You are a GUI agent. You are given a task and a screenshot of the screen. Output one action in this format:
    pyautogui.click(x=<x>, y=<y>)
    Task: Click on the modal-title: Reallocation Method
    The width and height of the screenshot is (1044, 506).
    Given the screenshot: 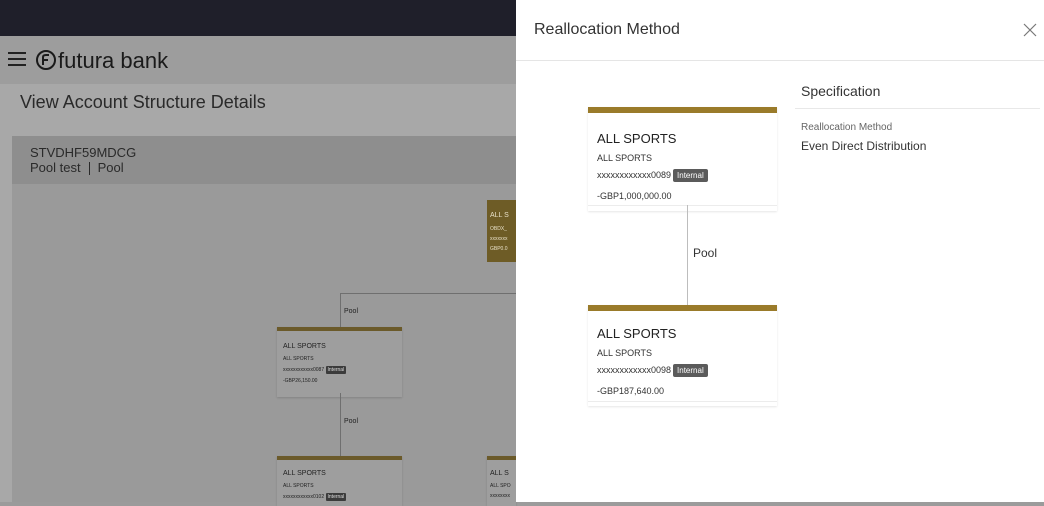 What is the action you would take?
    pyautogui.click(x=607, y=29)
    